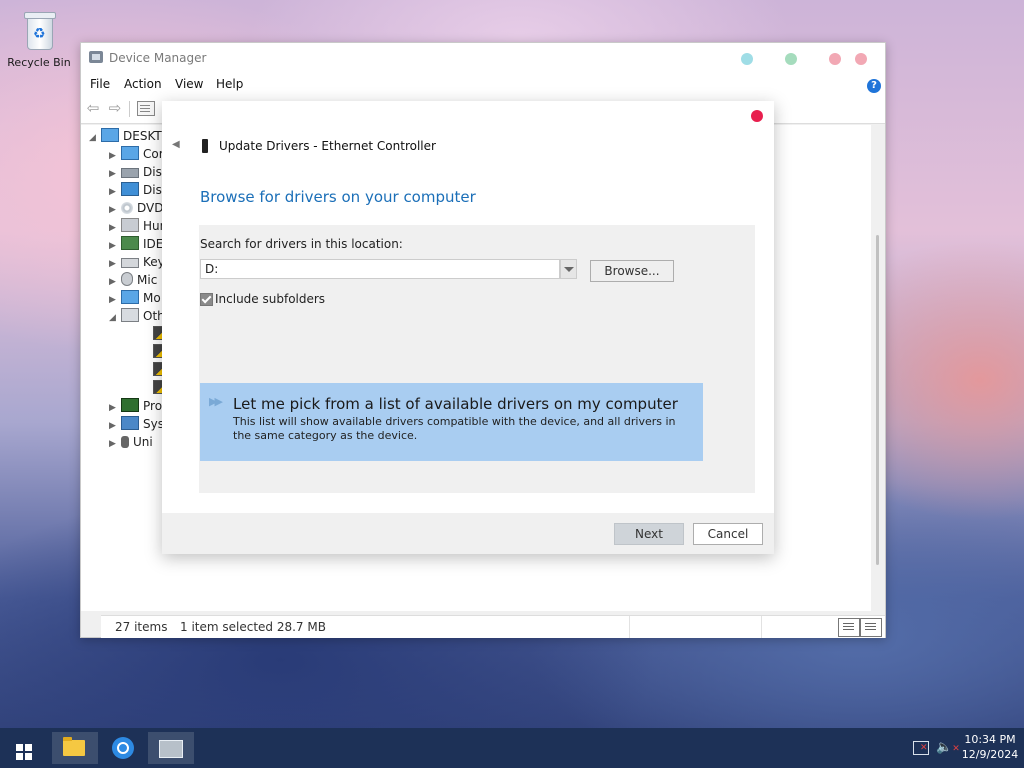  What do you see at coordinates (871, 627) in the screenshot?
I see `list-view-icon` at bounding box center [871, 627].